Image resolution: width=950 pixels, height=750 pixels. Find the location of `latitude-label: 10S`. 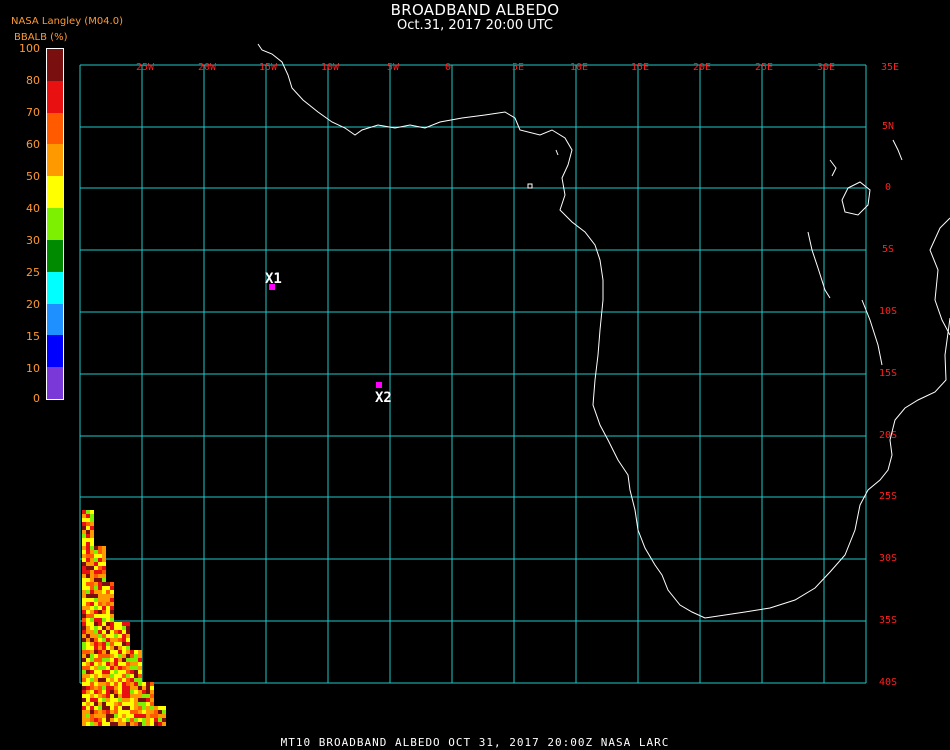

latitude-label: 10S is located at coordinates (888, 311).